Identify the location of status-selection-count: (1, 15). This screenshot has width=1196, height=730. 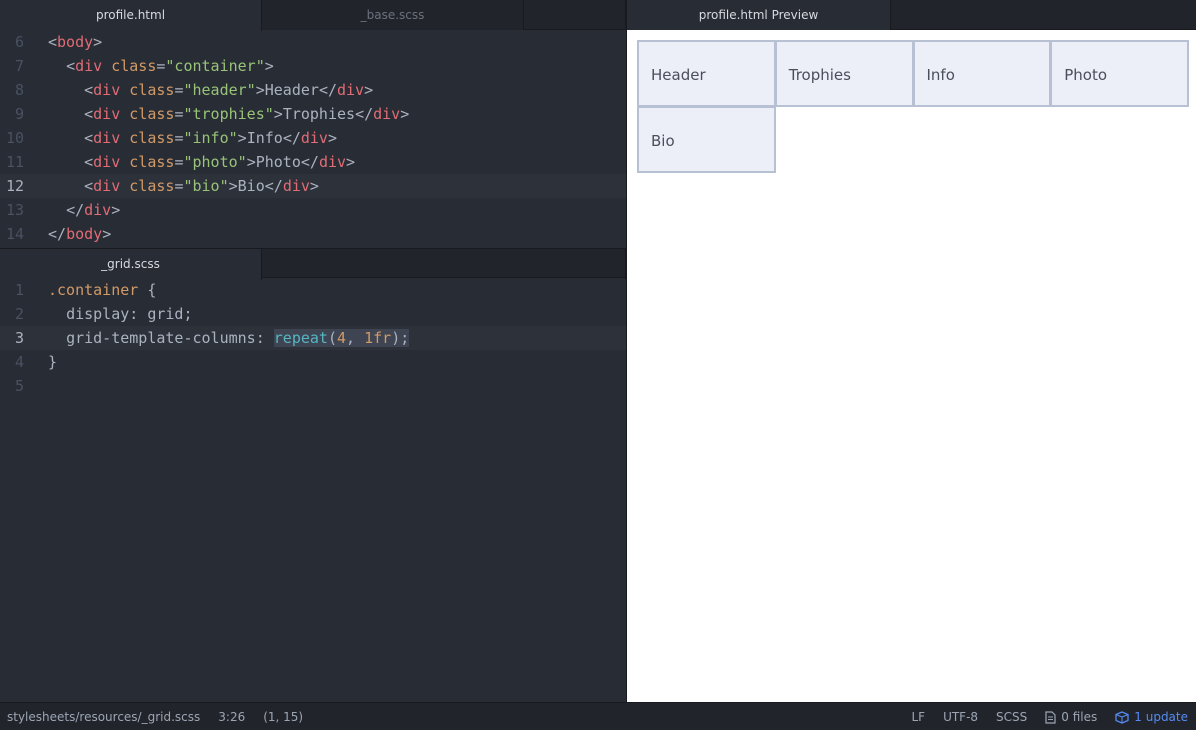
(283, 716).